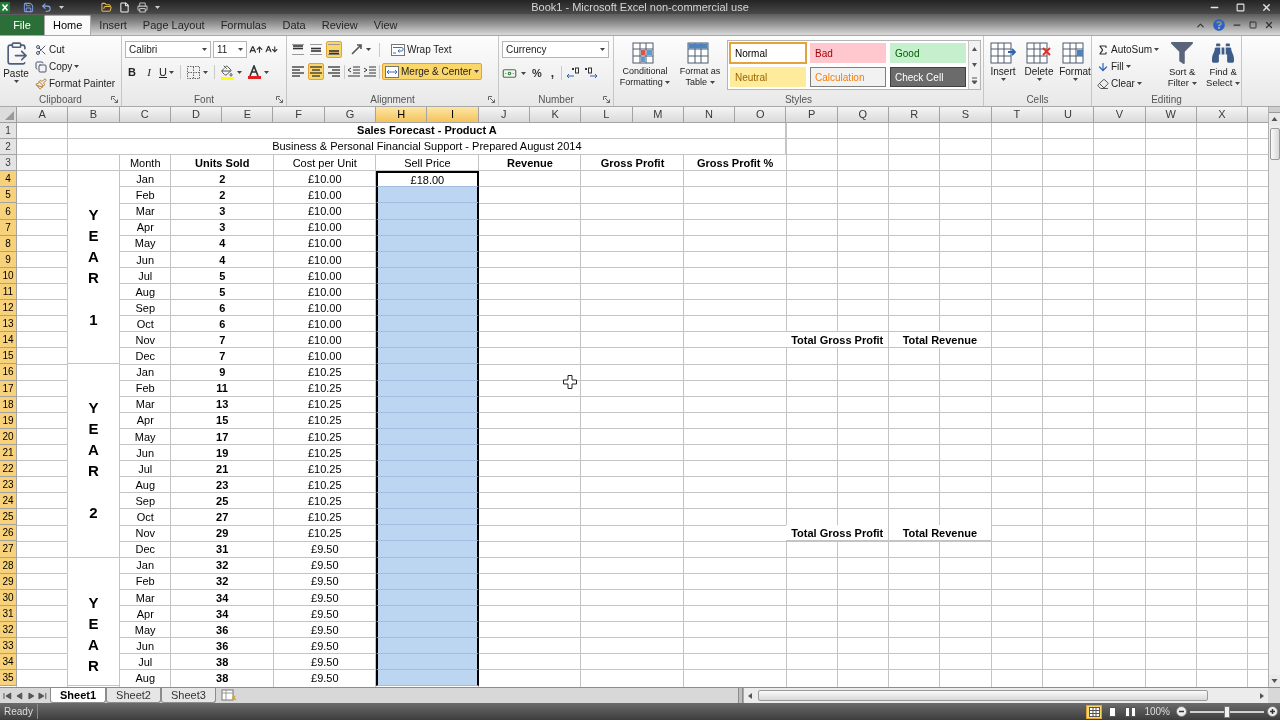  What do you see at coordinates (145, 115) in the screenshot?
I see `column-header: C` at bounding box center [145, 115].